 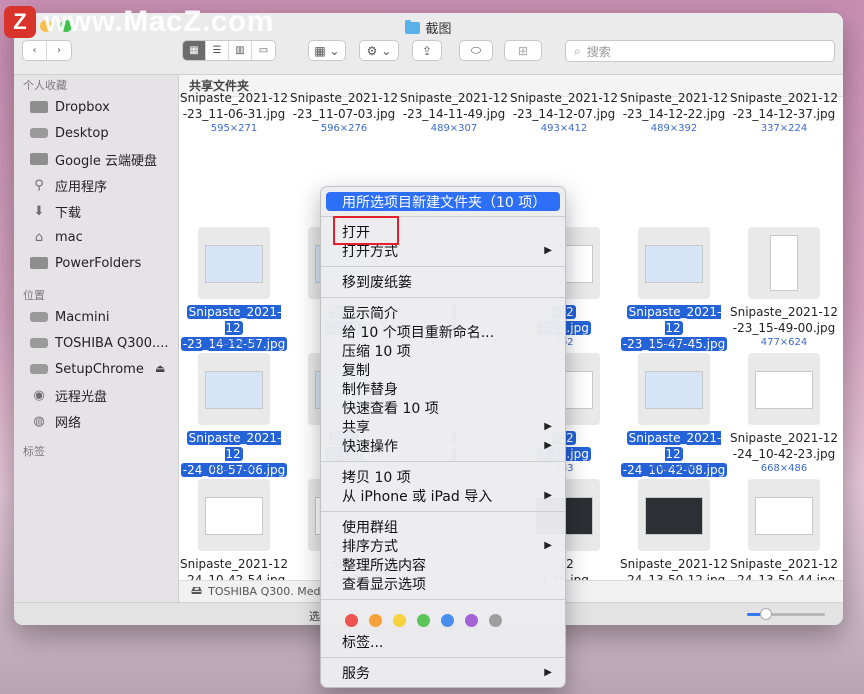 I want to click on file-dimensions: 668×598, so click(x=674, y=468).